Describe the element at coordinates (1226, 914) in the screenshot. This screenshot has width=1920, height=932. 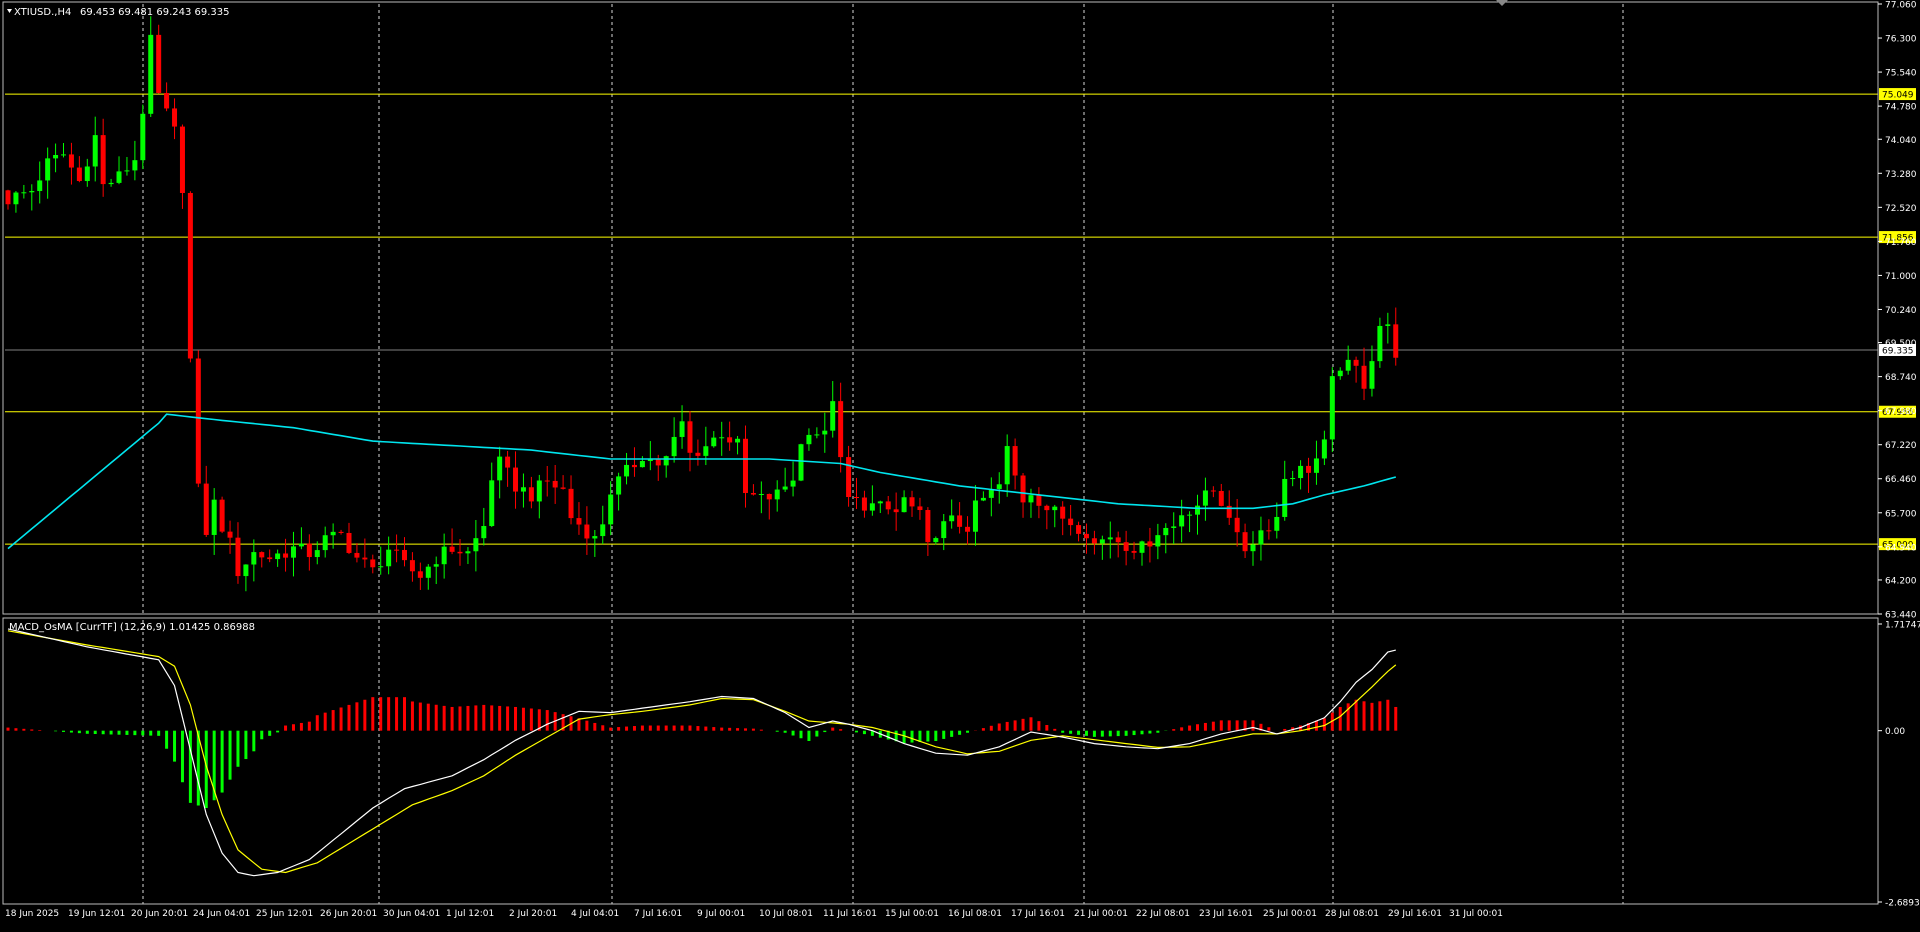
I see `x-tick-label: 23 Jul 16:01` at that location.